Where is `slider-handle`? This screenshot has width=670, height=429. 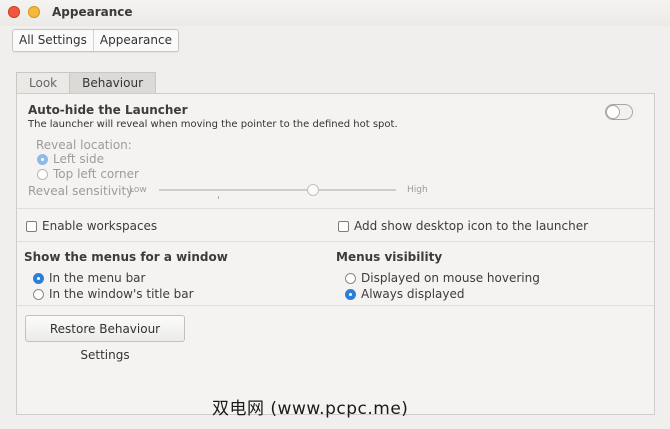
slider-handle is located at coordinates (313, 190).